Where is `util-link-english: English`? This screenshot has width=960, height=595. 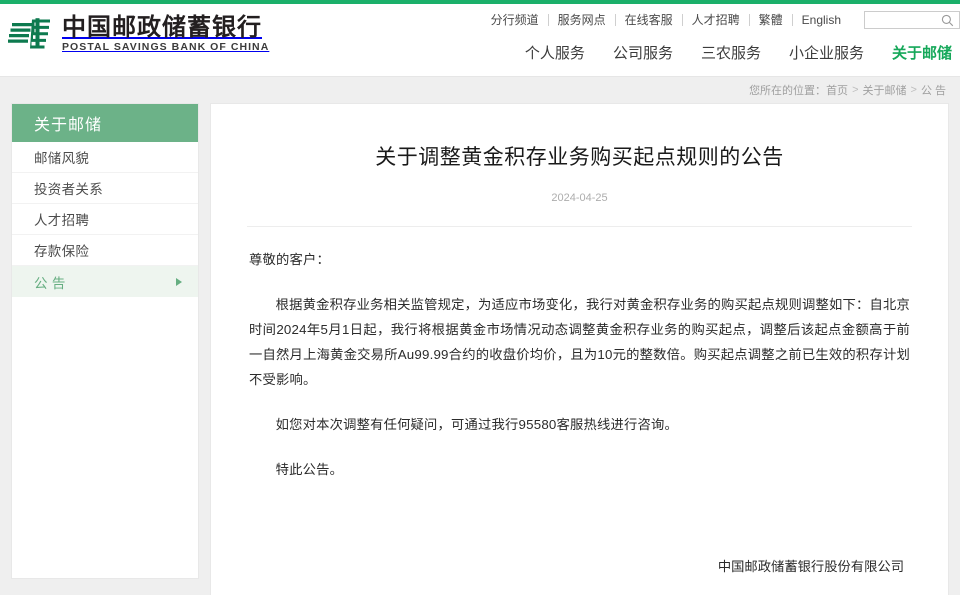 util-link-english: English is located at coordinates (821, 20).